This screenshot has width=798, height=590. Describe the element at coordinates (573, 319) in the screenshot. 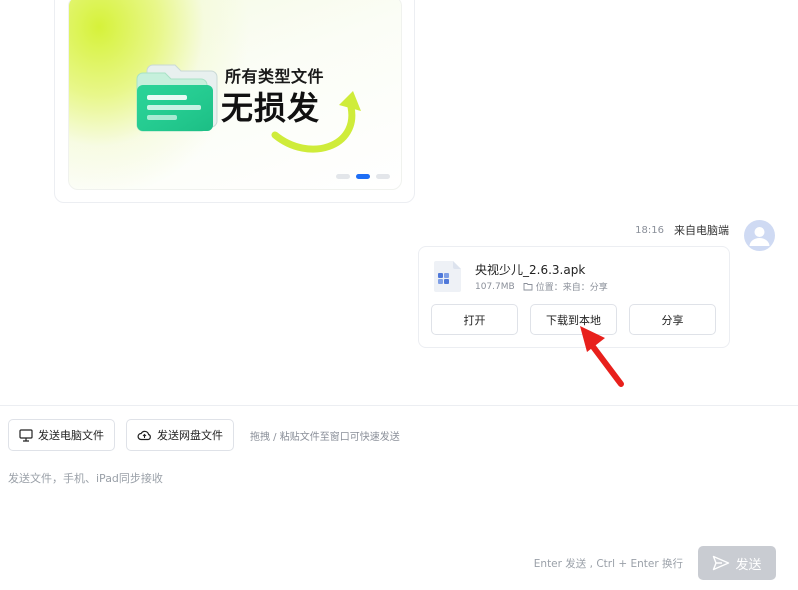

I see `file-actions: 打开 下载到本地 分享` at that location.